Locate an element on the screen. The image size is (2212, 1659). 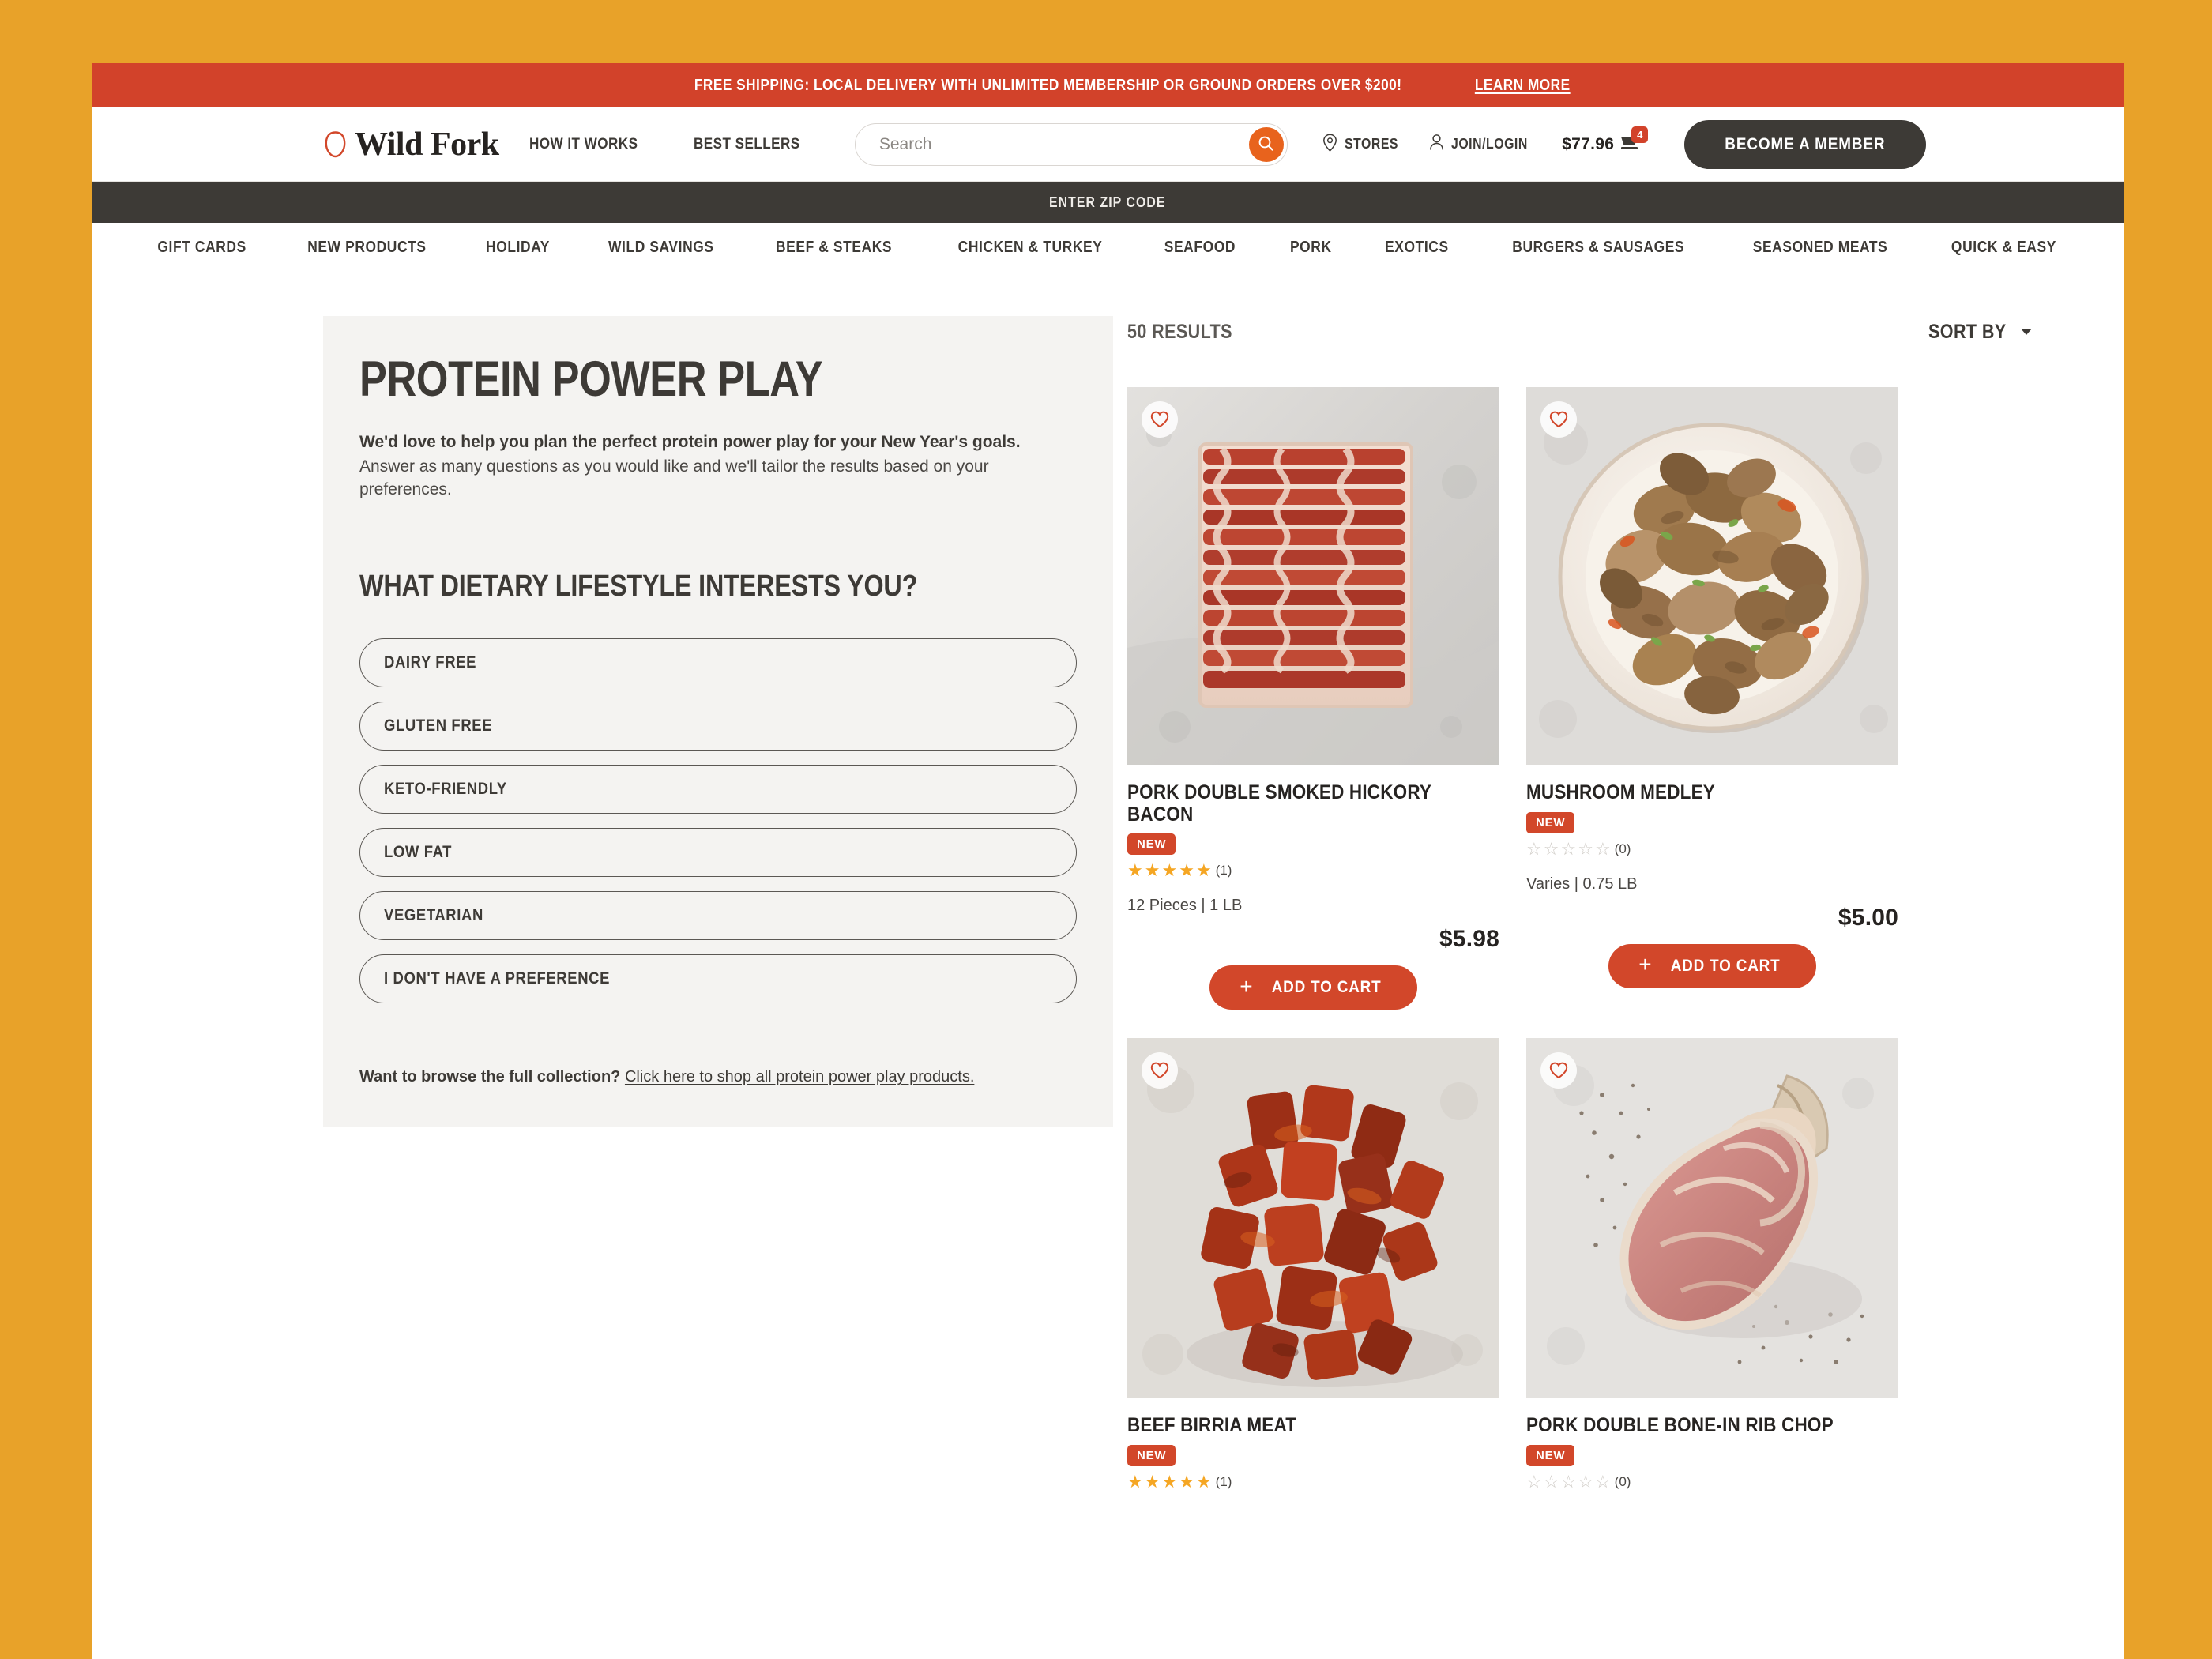
cat-pork: PORK is located at coordinates (1311, 248).